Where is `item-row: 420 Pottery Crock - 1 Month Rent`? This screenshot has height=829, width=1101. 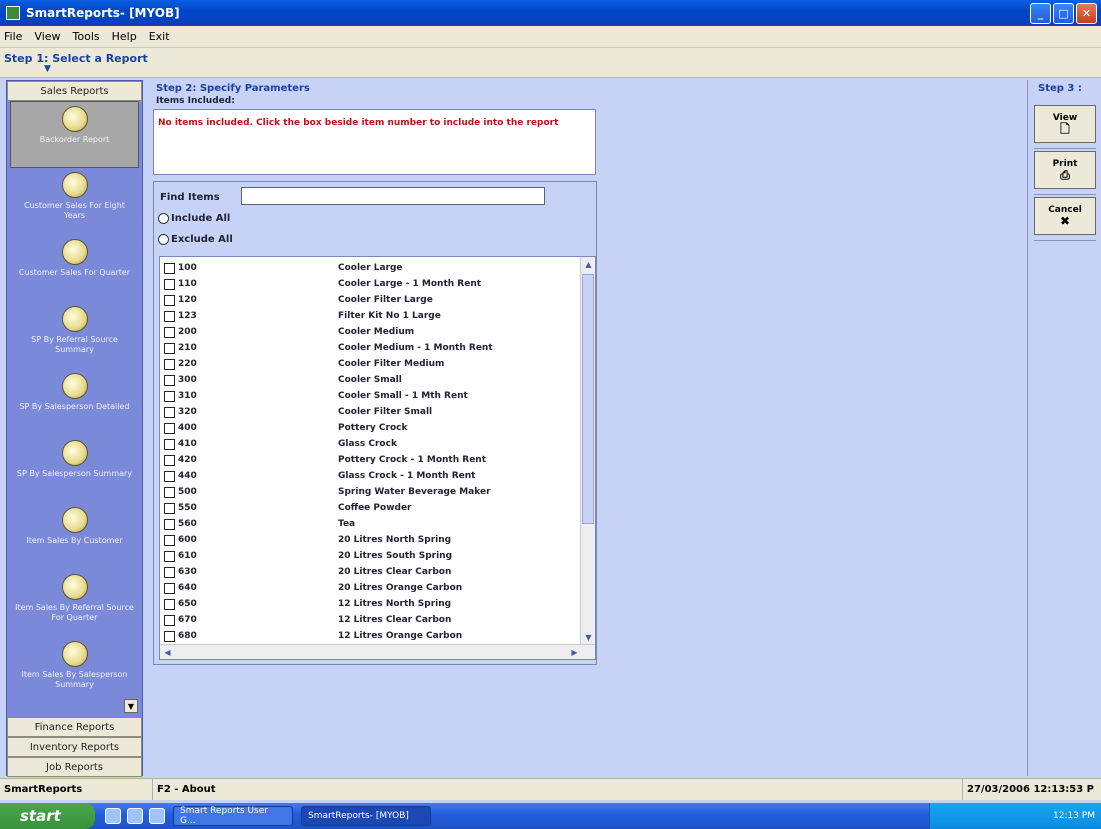 item-row: 420 Pottery Crock - 1 Month Rent is located at coordinates (370, 460).